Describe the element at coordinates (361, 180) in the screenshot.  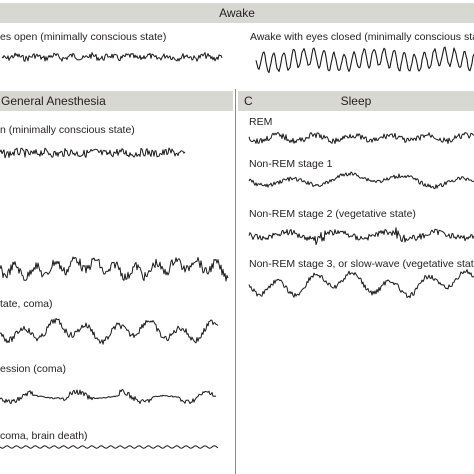
I see `sleep-nrem1-trace` at that location.